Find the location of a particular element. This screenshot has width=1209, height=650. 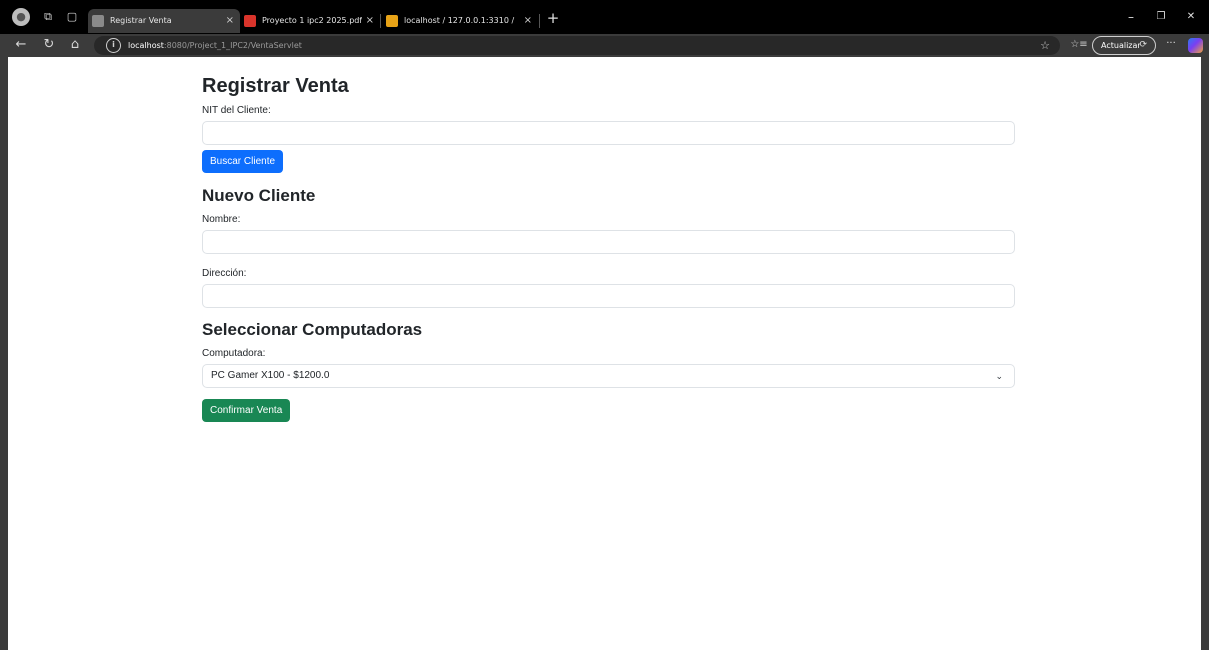

tab-label: Proyecto 1 ipc2 2025.pdf is located at coordinates (312, 20).